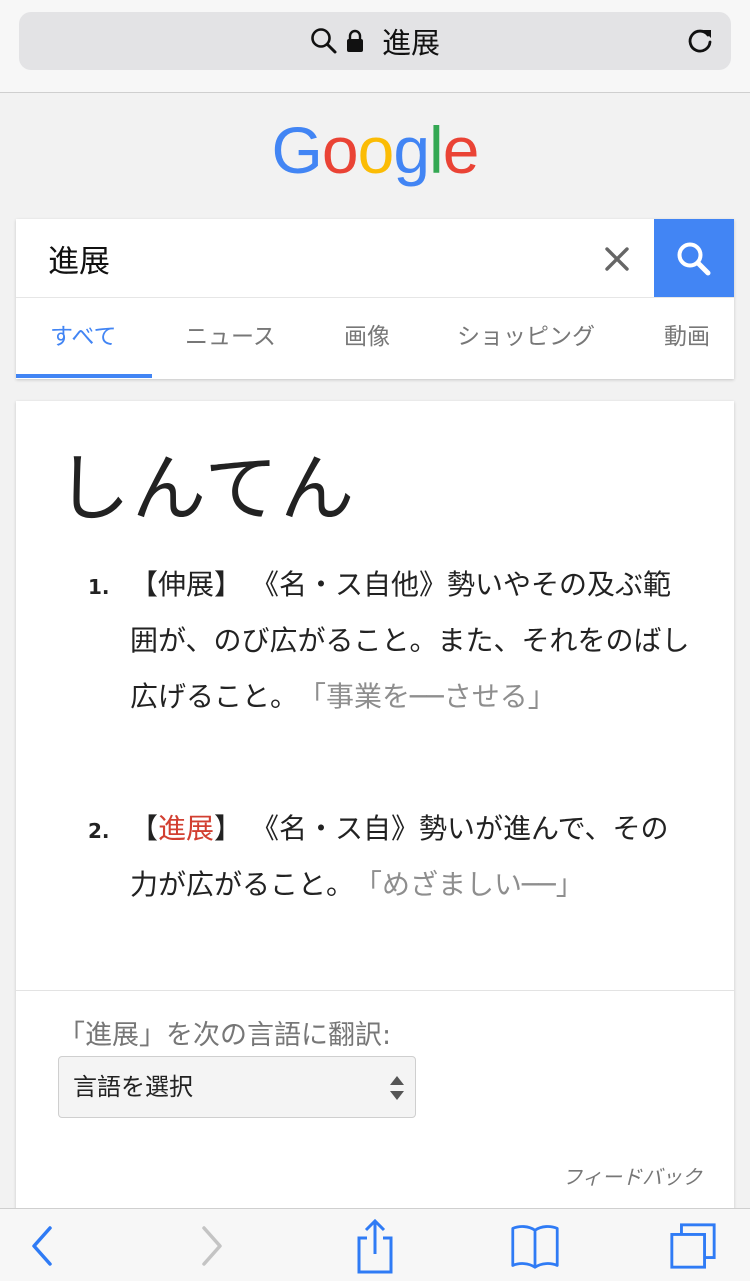 The image size is (750, 1281). I want to click on tab-images: 画像, so click(367, 338).